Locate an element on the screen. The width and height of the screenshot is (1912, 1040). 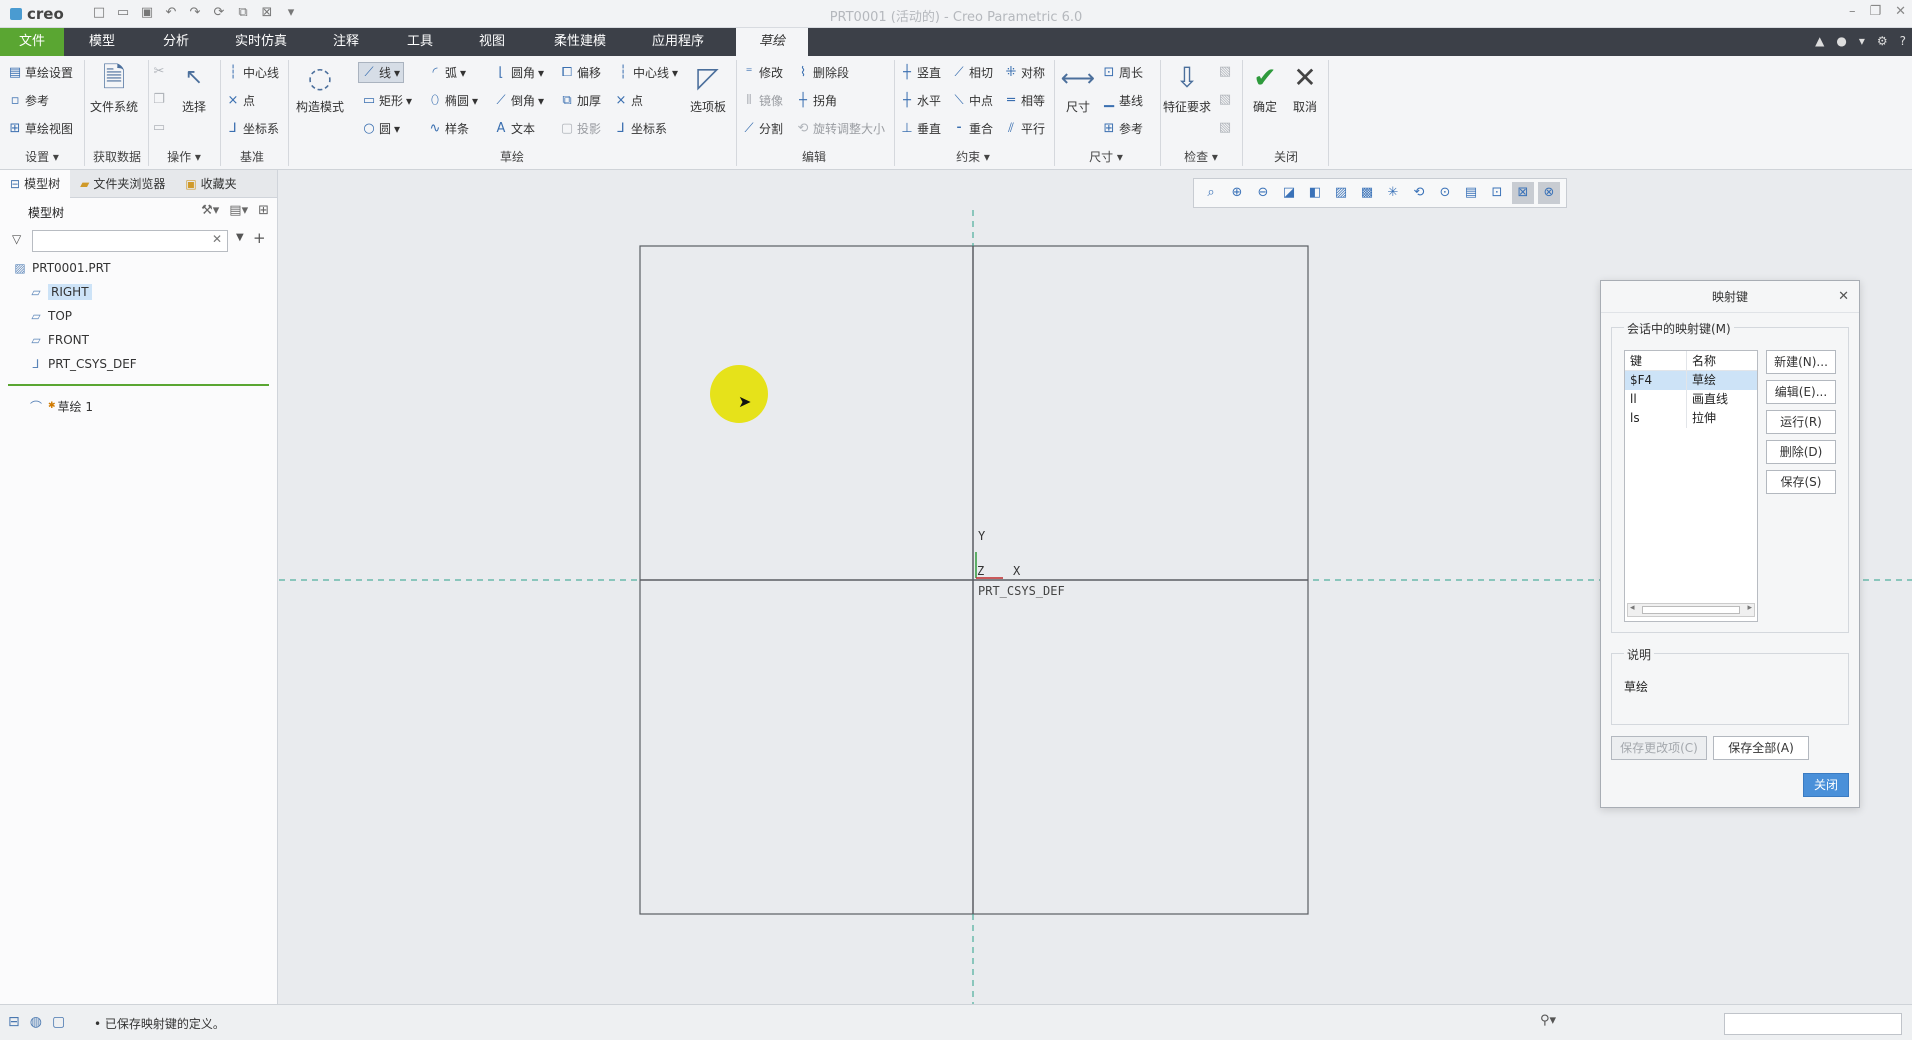
spline-button: ∿ 样条 is located at coordinates (448, 128).